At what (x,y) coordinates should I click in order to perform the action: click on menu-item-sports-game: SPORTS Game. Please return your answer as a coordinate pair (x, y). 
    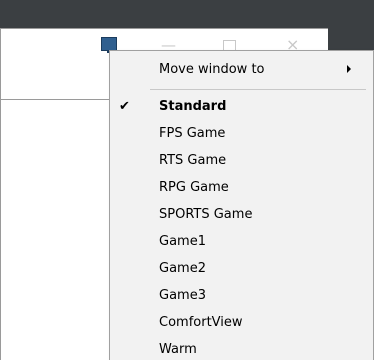
    Looking at the image, I should click on (241, 214).